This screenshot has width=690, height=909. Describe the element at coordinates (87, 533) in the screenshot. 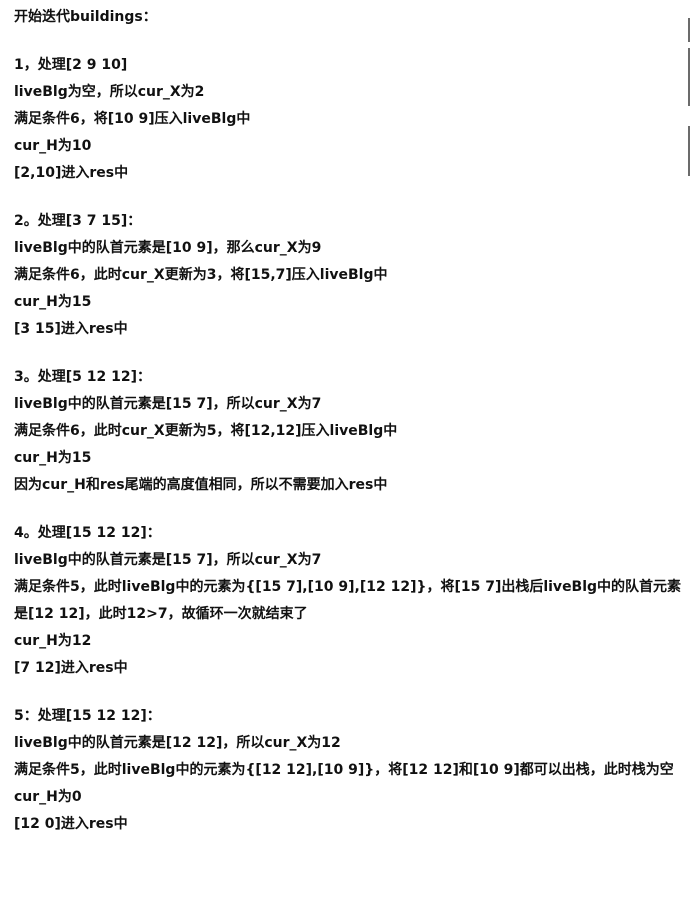

I see `step-title: 4。处理[15 12 12]：` at that location.